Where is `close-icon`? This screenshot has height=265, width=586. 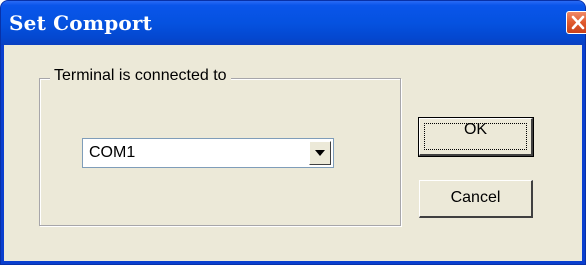 close-icon is located at coordinates (578, 22).